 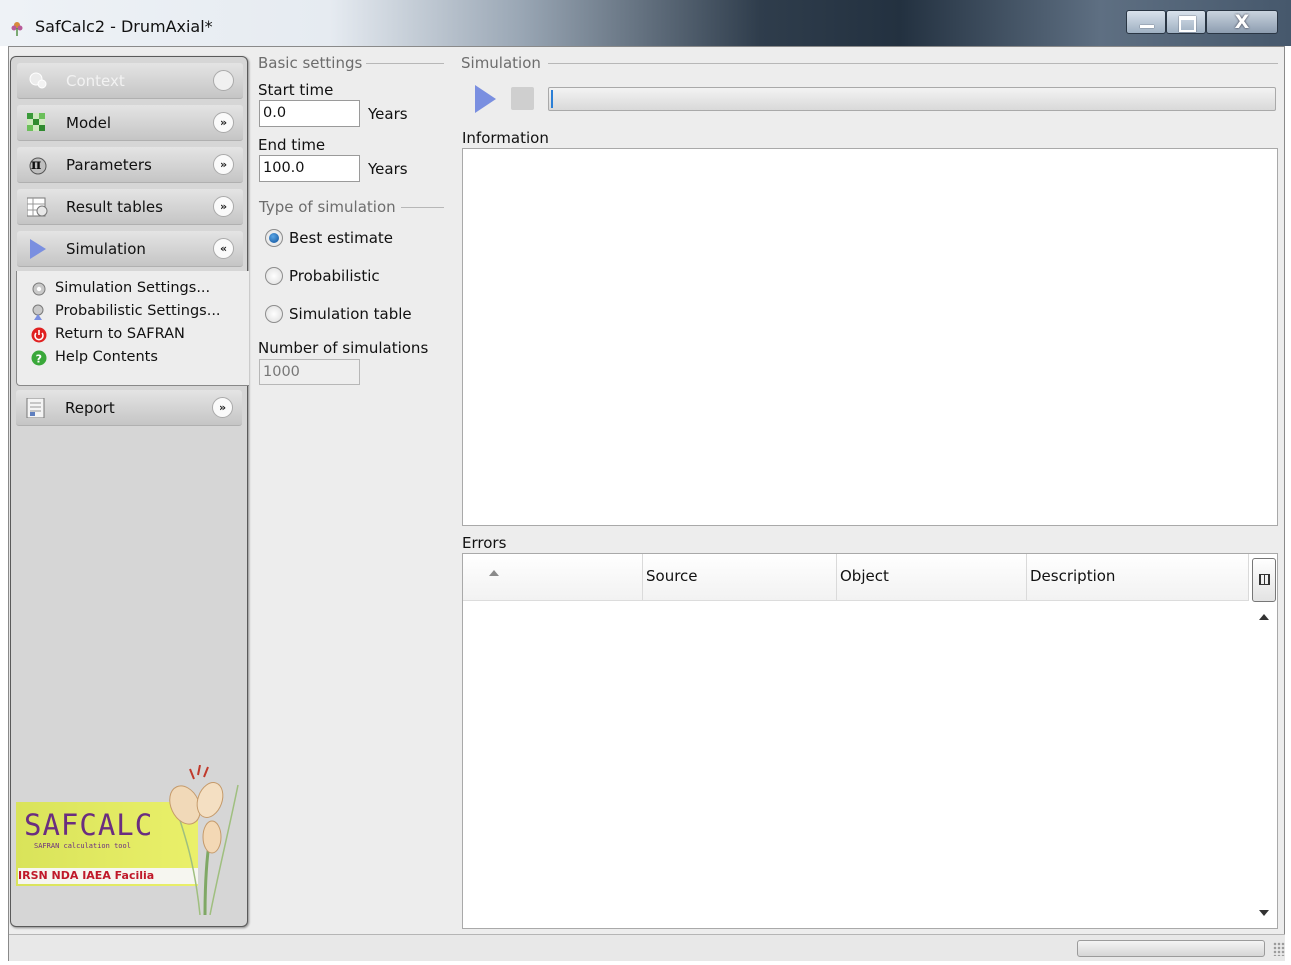 What do you see at coordinates (647, 947) in the screenshot?
I see `status-bar` at bounding box center [647, 947].